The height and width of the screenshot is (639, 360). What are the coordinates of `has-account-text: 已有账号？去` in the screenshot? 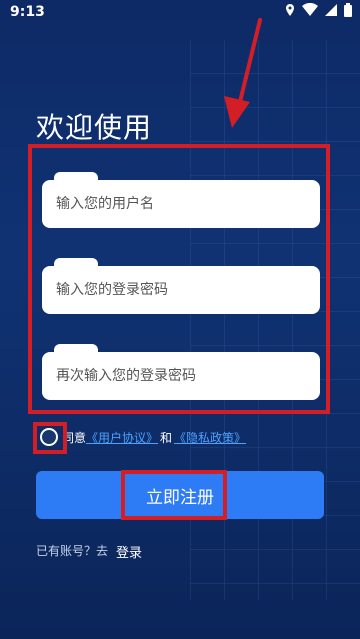 It's located at (72, 551).